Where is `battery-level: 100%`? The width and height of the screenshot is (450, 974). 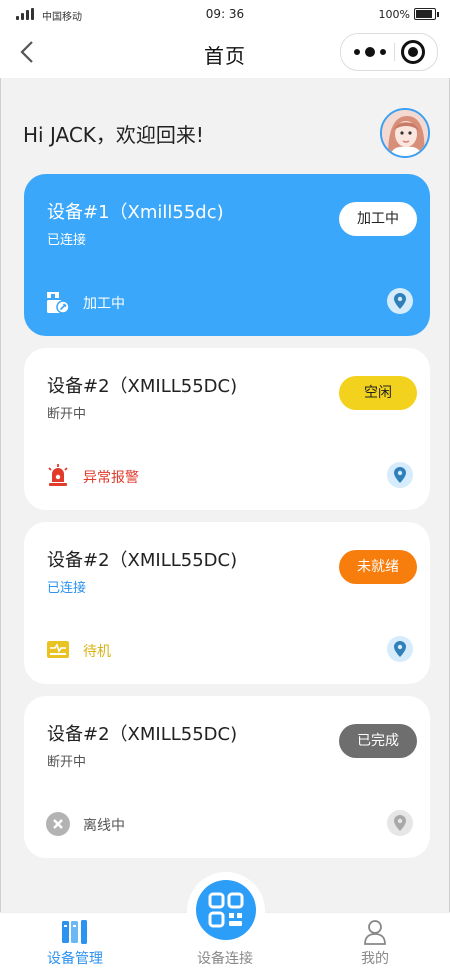
battery-level: 100% is located at coordinates (394, 14).